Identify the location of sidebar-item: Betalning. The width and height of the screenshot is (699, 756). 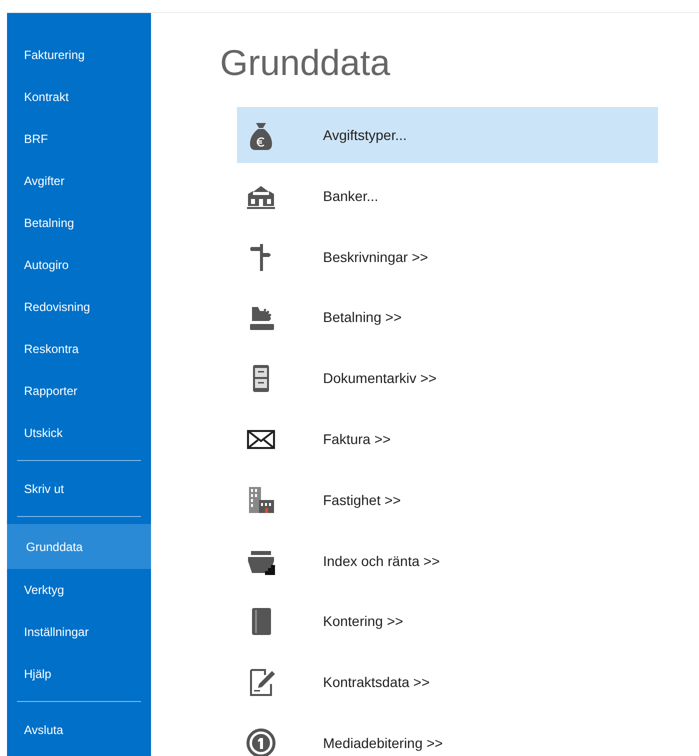
(79, 223).